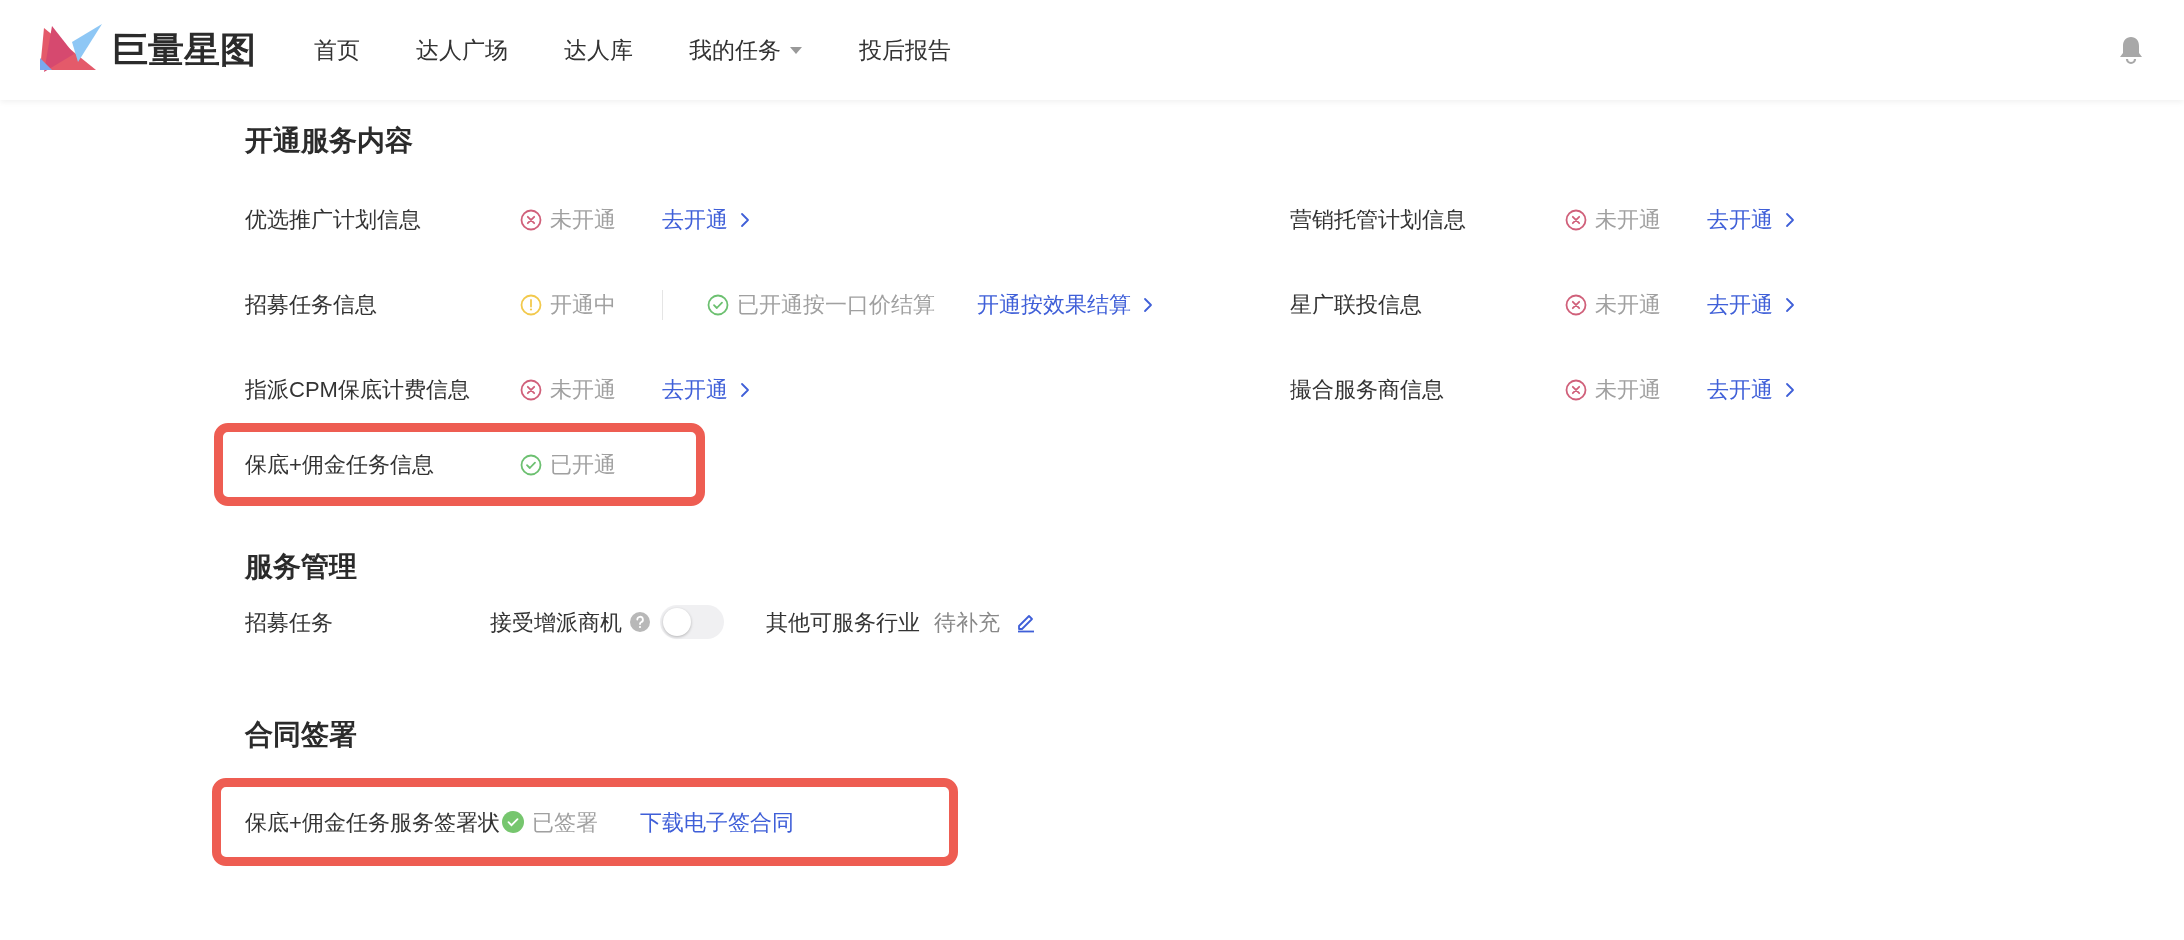  What do you see at coordinates (843, 622) in the screenshot?
I see `industry-label: 其他可服务行业` at bounding box center [843, 622].